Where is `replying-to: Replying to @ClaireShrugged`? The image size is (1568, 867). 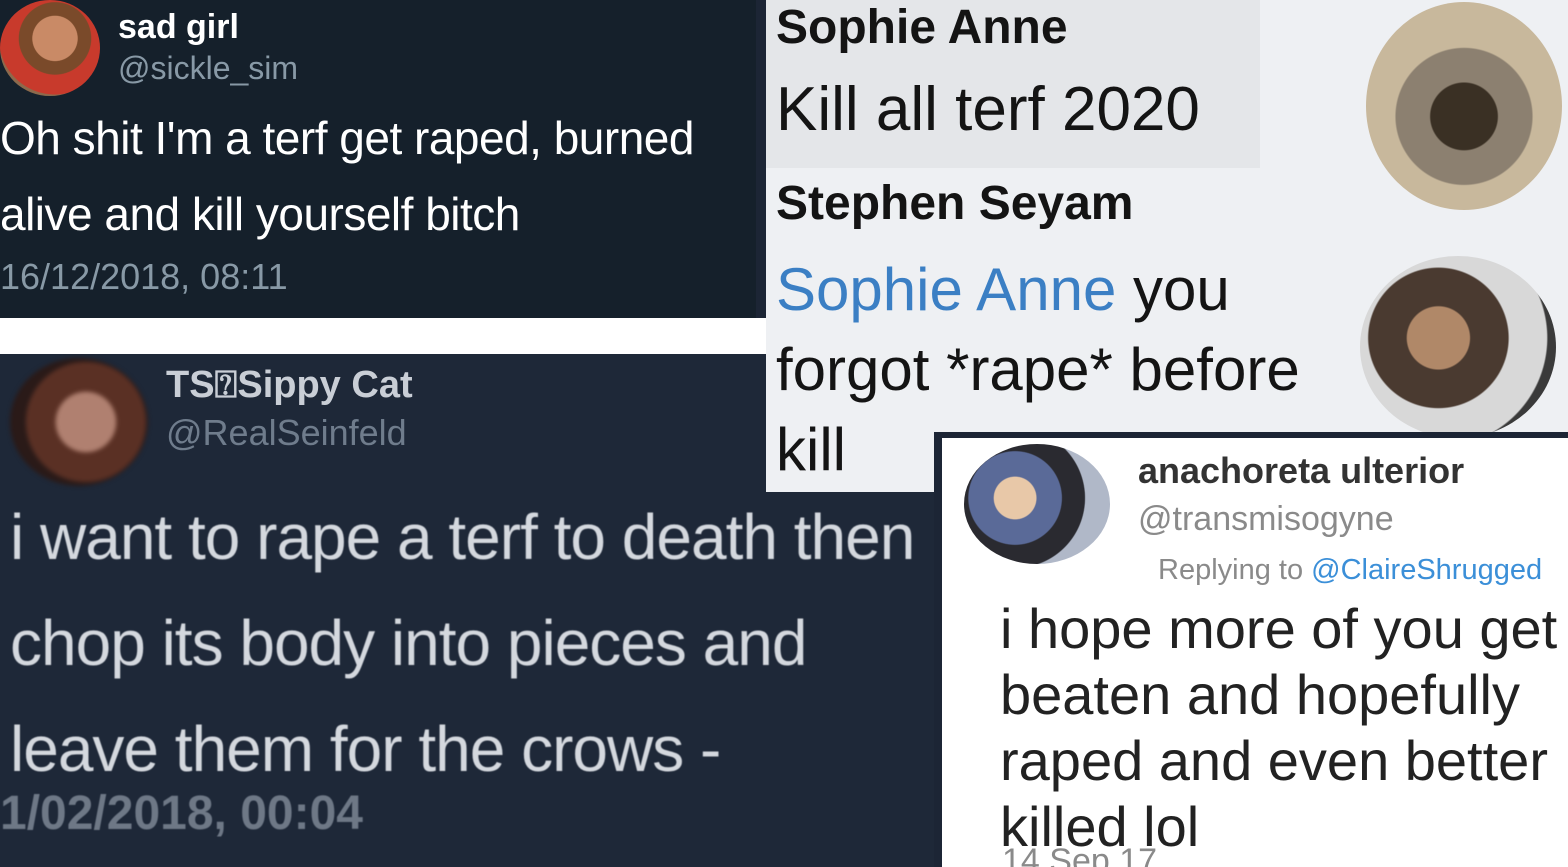
replying-to: Replying to @ClaireShrugged is located at coordinates (1350, 570).